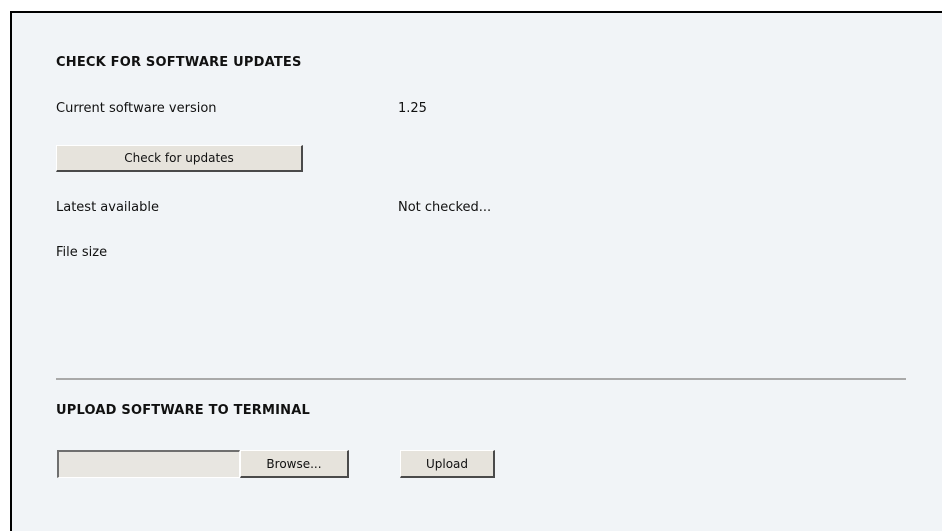  Describe the element at coordinates (179, 62) in the screenshot. I see `check-updates-heading: CHECK FOR SOFTWARE UPDATES` at that location.